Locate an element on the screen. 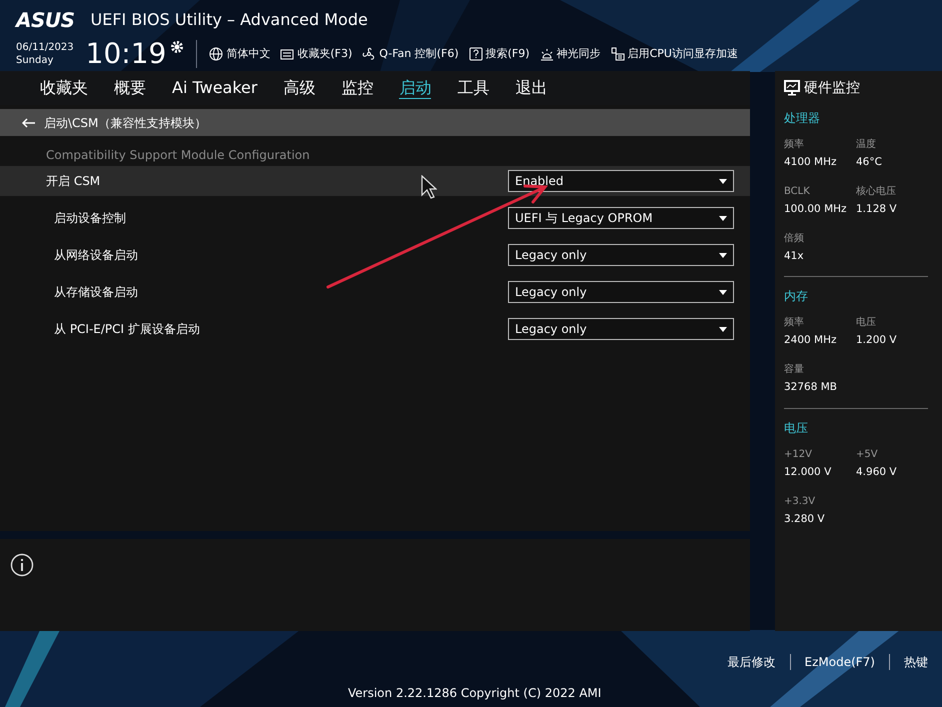  metric-label: +12V is located at coordinates (798, 455).